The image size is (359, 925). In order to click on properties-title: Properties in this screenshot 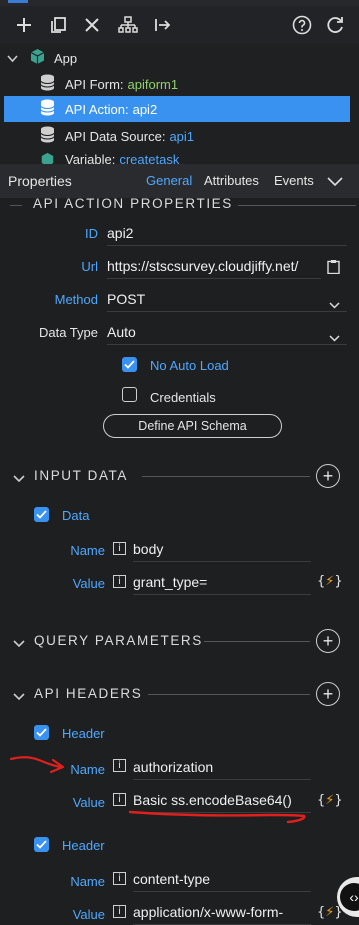, I will do `click(40, 181)`.